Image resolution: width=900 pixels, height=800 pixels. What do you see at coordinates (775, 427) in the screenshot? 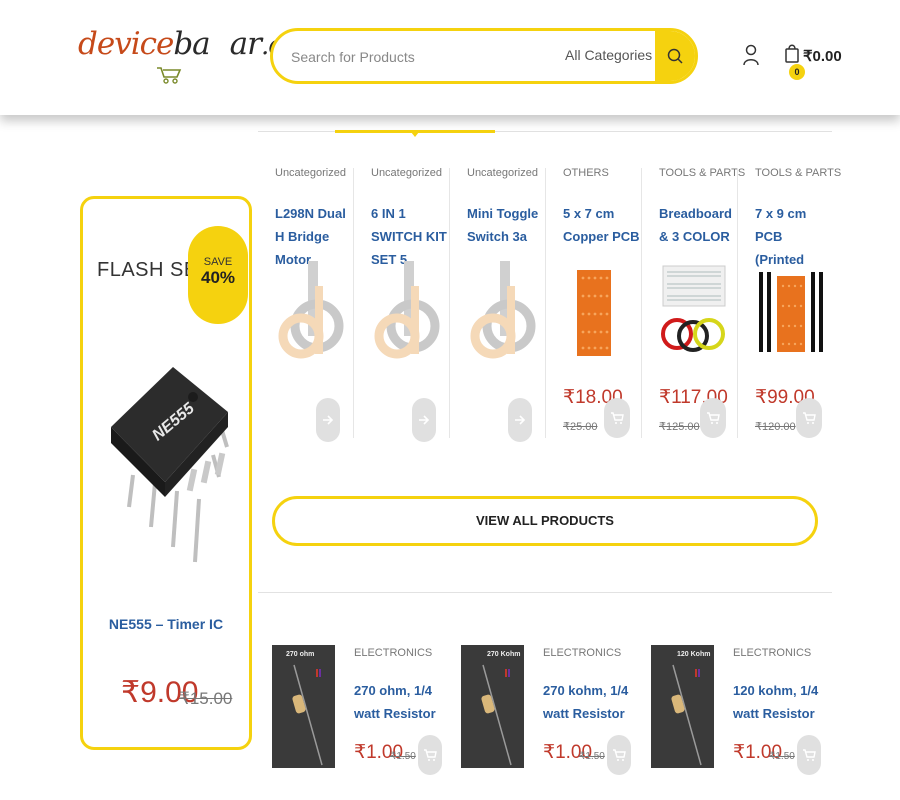
I see `product-old-price: ₹120.00` at bounding box center [775, 427].